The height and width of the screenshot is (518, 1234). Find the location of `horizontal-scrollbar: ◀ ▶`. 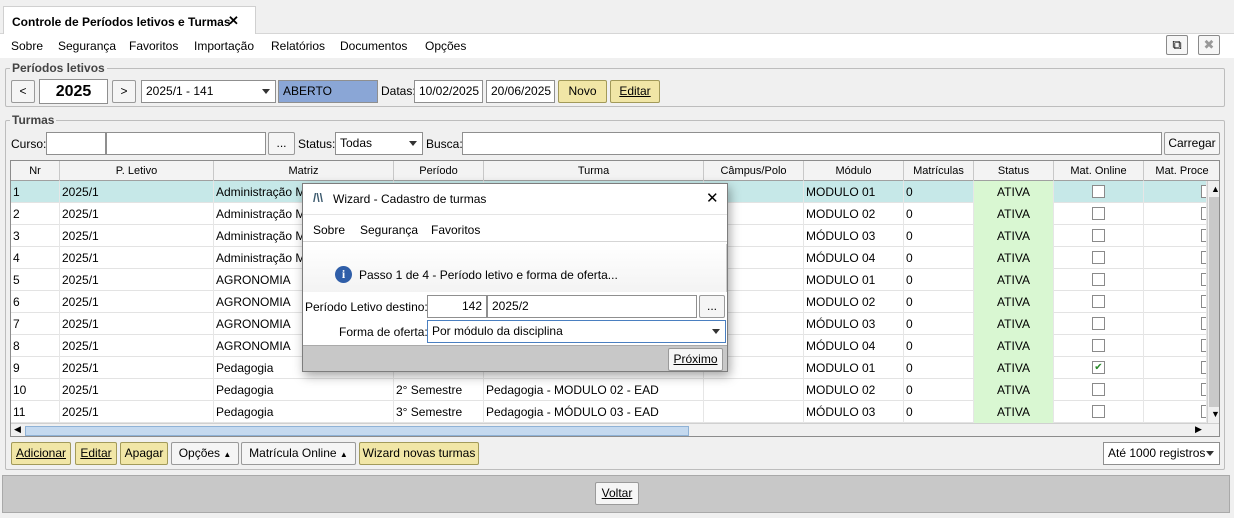

horizontal-scrollbar: ◀ ▶ is located at coordinates (615, 429).